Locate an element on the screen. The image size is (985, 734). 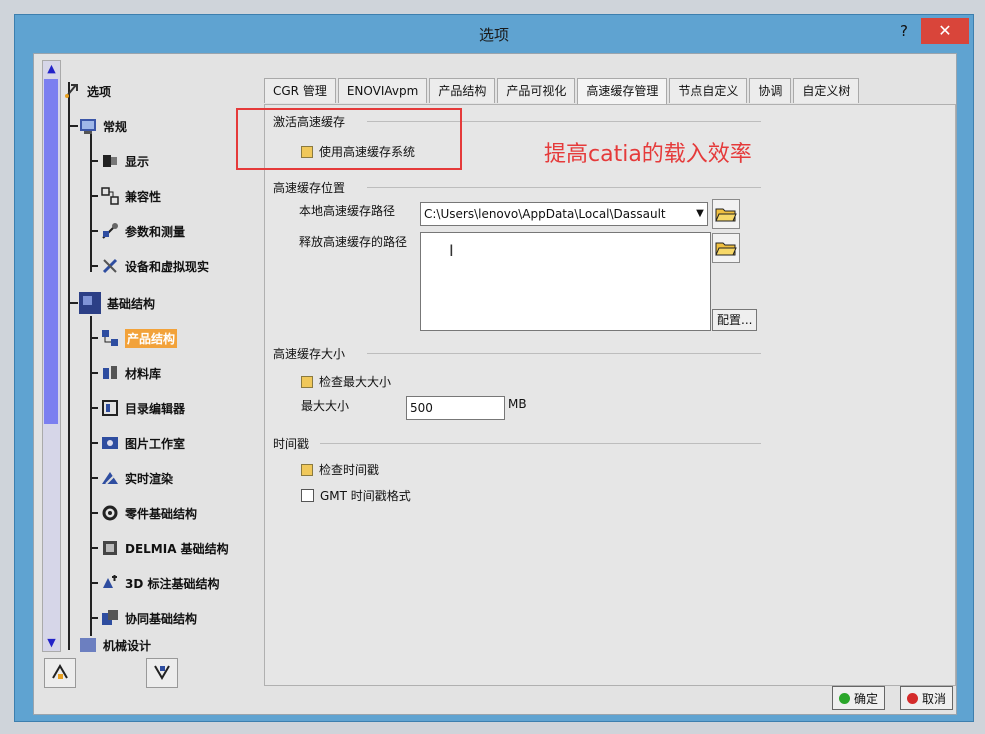
window-title: 选项 is located at coordinates (493, 35).